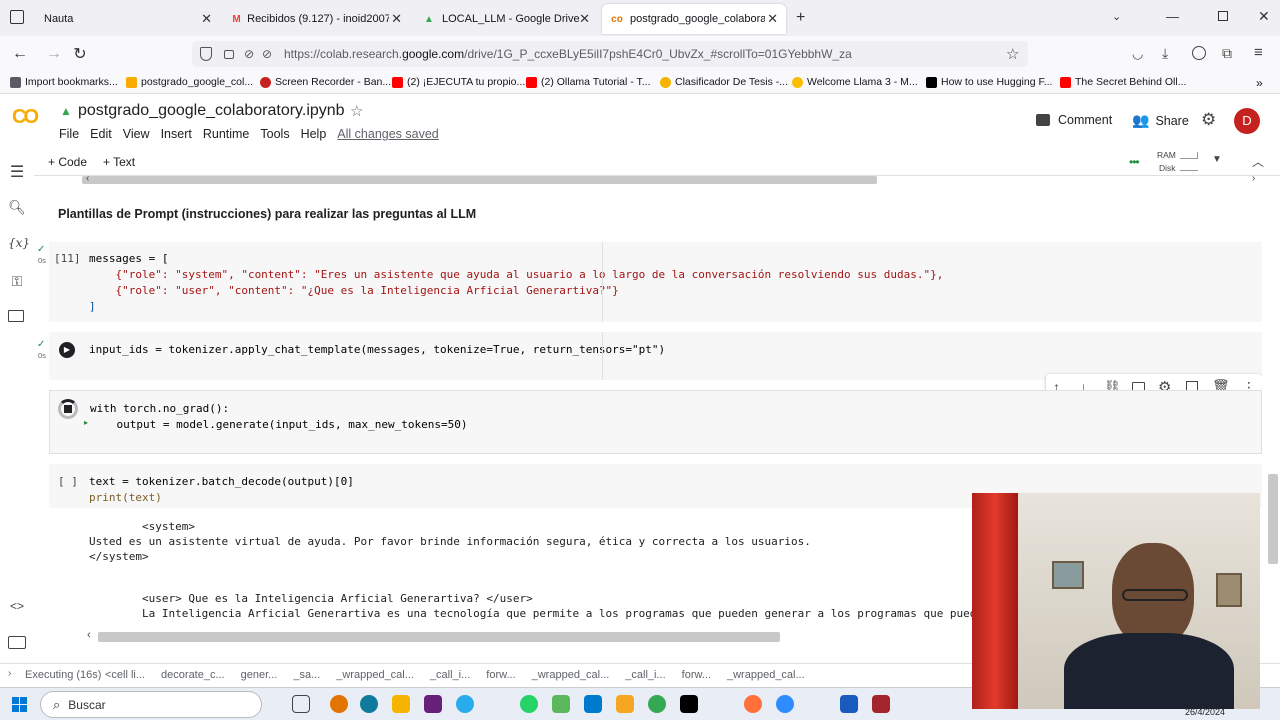  What do you see at coordinates (689, 704) in the screenshot?
I see `pycharm-icon` at bounding box center [689, 704].